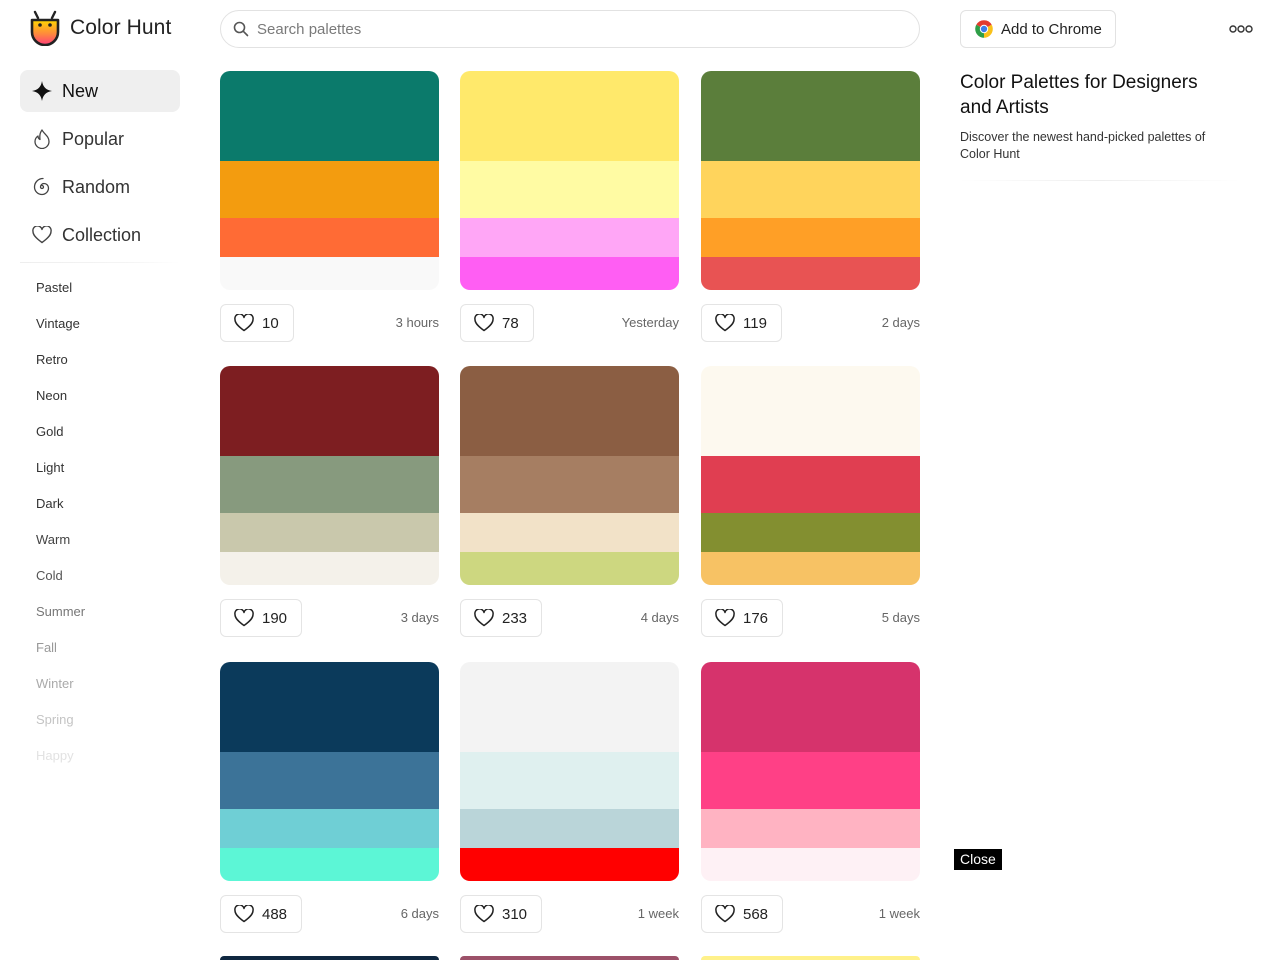  I want to click on tag-dark: Dark, so click(106, 513).